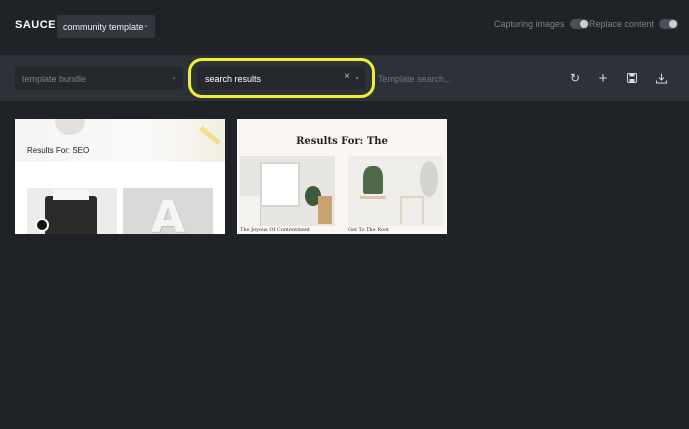 The height and width of the screenshot is (429, 689). Describe the element at coordinates (412, 210) in the screenshot. I see `chair-image` at that location.